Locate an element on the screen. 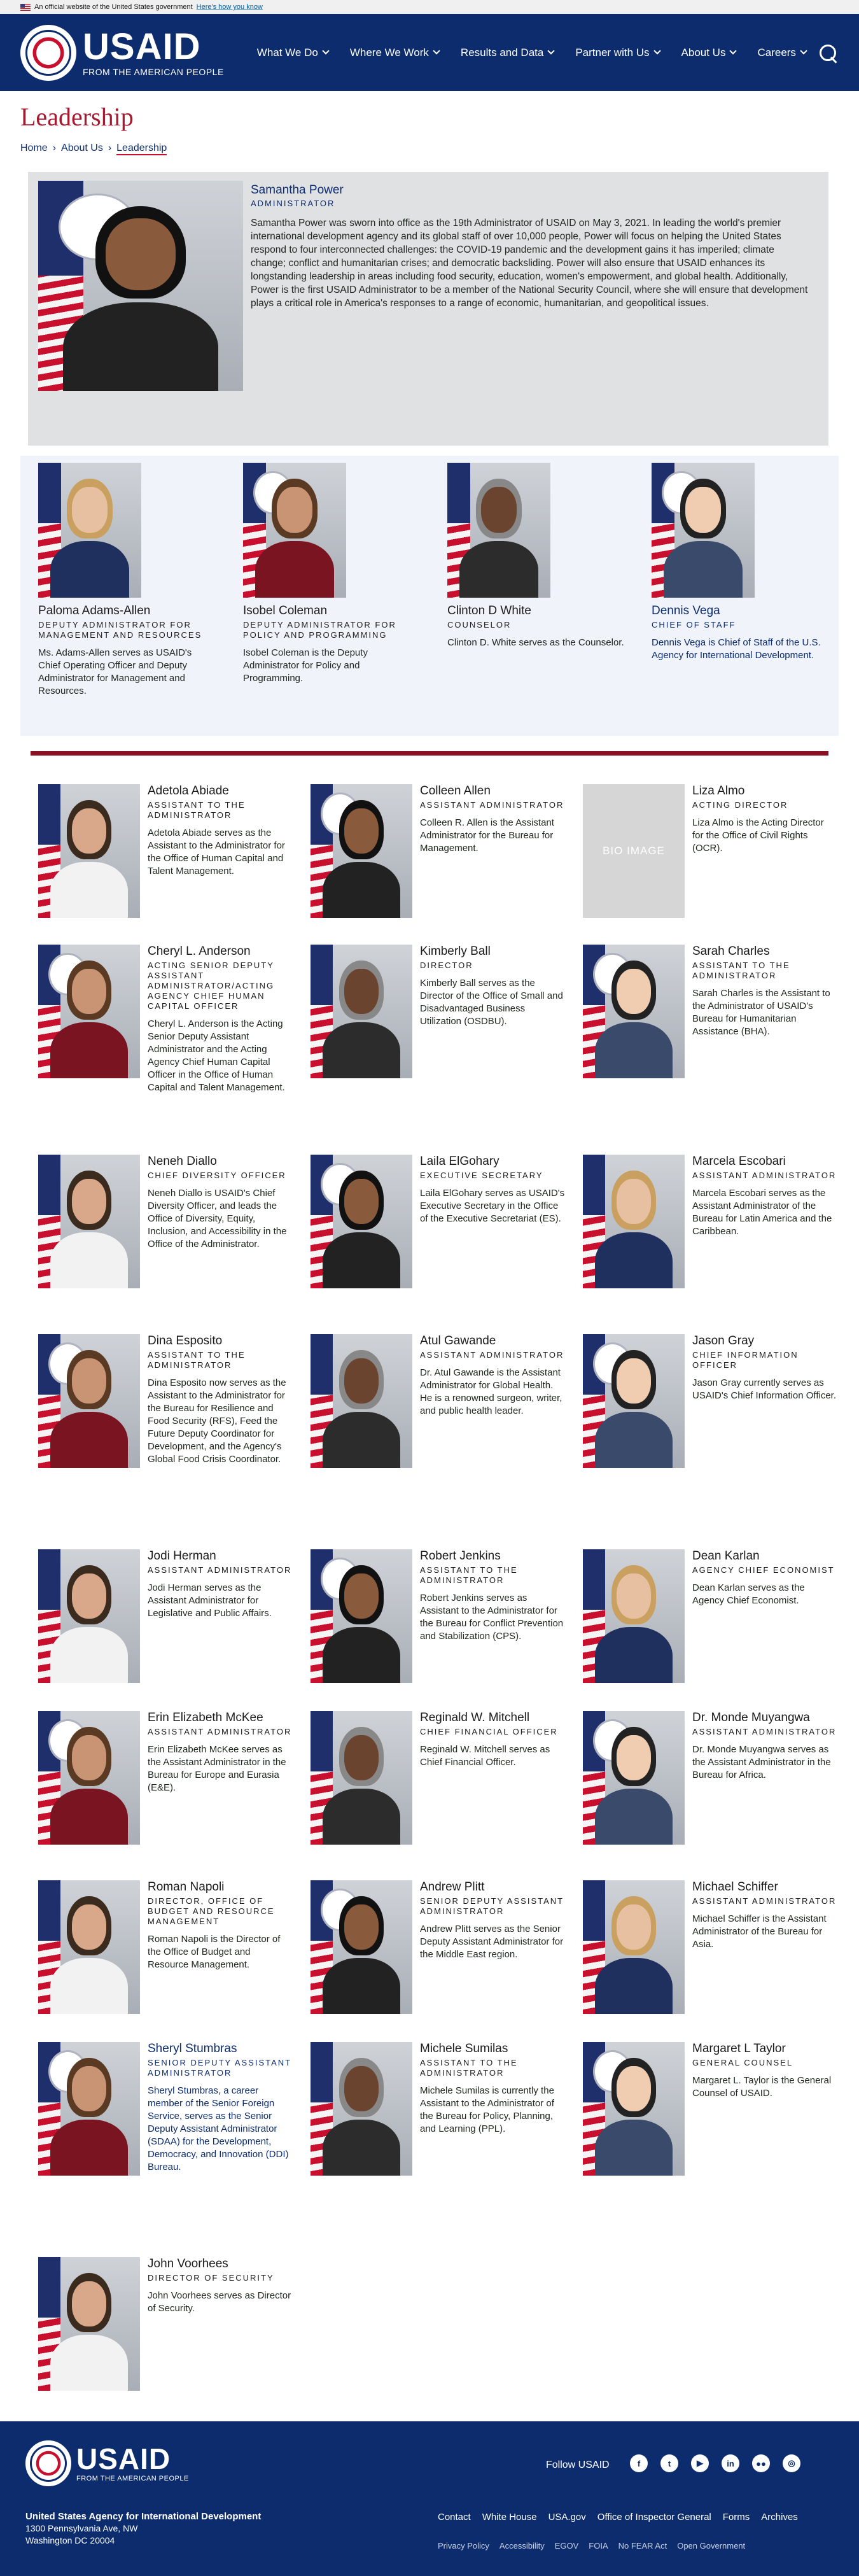  deputy-name: Clinton D White is located at coordinates (536, 611).